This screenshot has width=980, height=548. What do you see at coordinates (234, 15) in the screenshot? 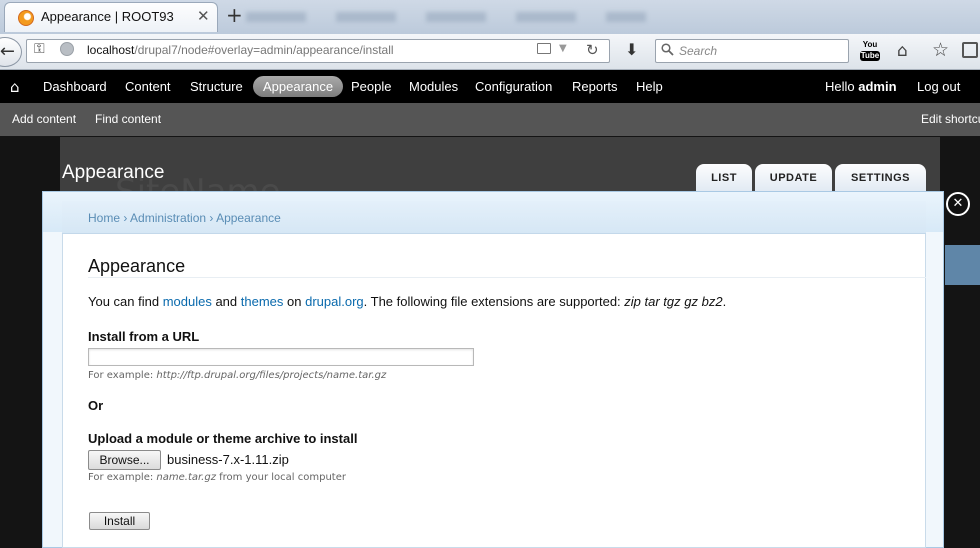
I see `new-tab-icon: +` at bounding box center [234, 15].